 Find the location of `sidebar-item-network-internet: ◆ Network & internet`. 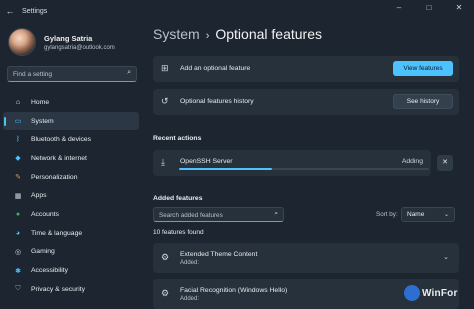

sidebar-item-network-internet: ◆ Network & internet is located at coordinates (71, 158).